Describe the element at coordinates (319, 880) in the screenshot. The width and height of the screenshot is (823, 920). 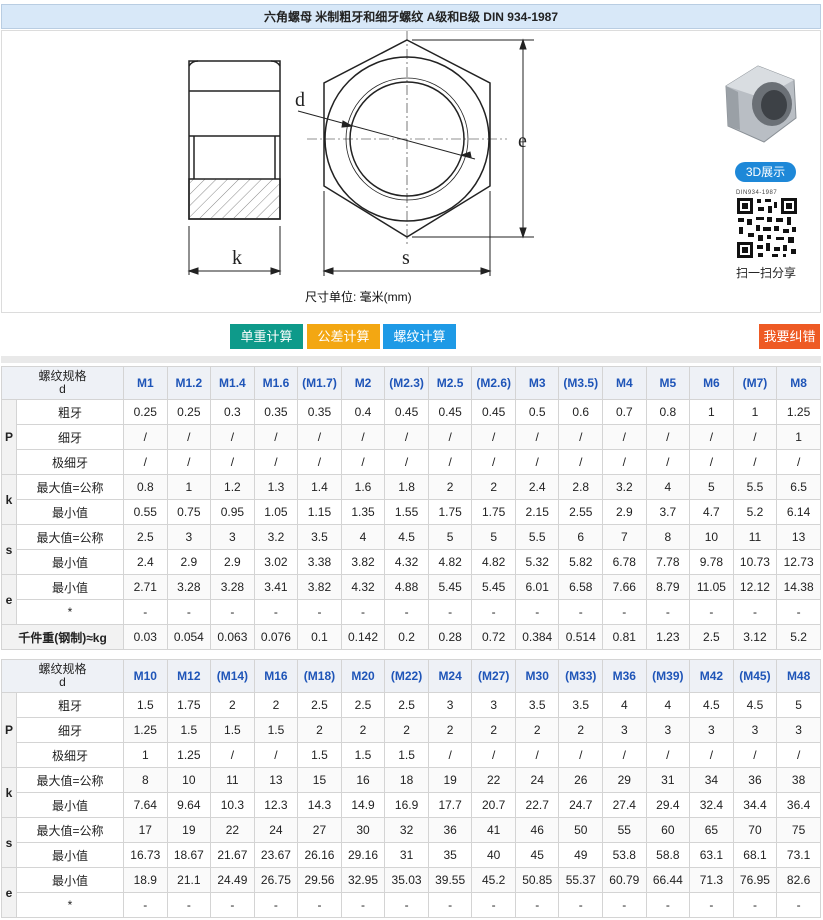
I see `table-cell: 29.56` at that location.